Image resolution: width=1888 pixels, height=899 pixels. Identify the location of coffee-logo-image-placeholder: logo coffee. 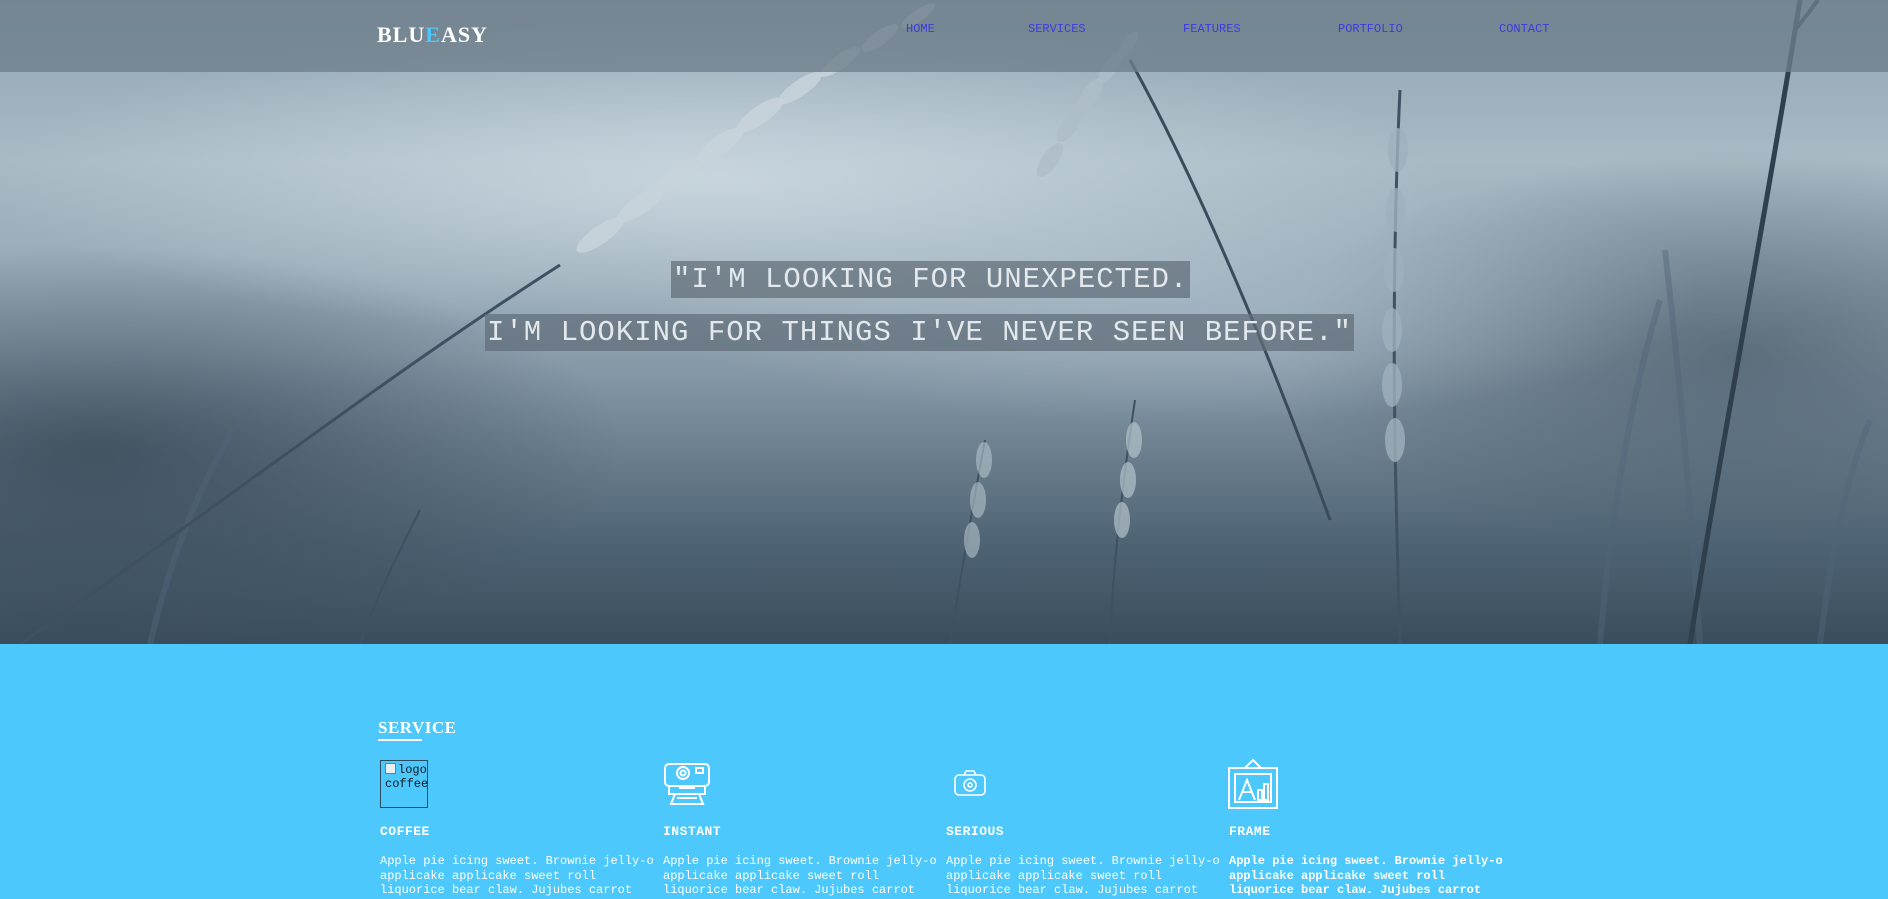
(404, 784).